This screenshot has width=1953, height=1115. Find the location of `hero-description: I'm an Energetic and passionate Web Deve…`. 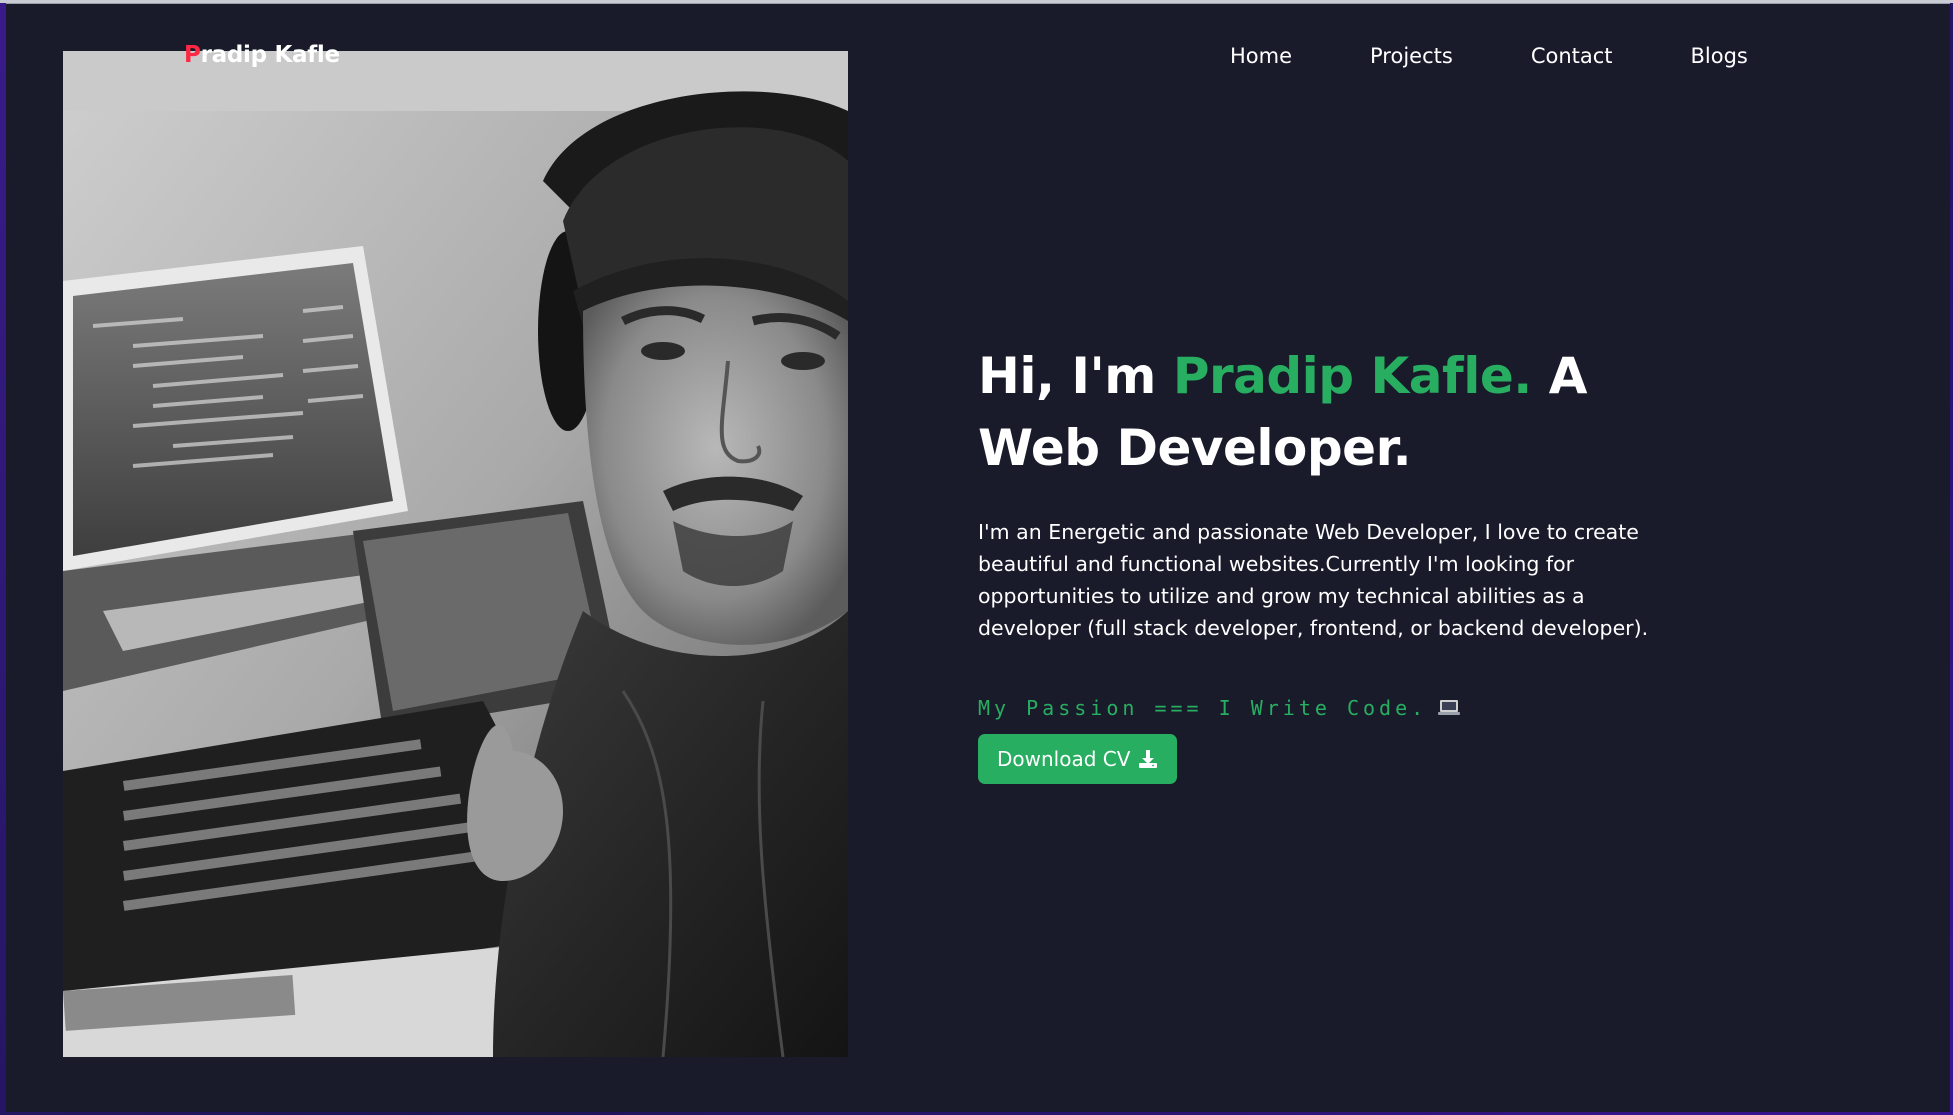

hero-description: I'm an Energetic and passionate Web Deve… is located at coordinates (1313, 580).